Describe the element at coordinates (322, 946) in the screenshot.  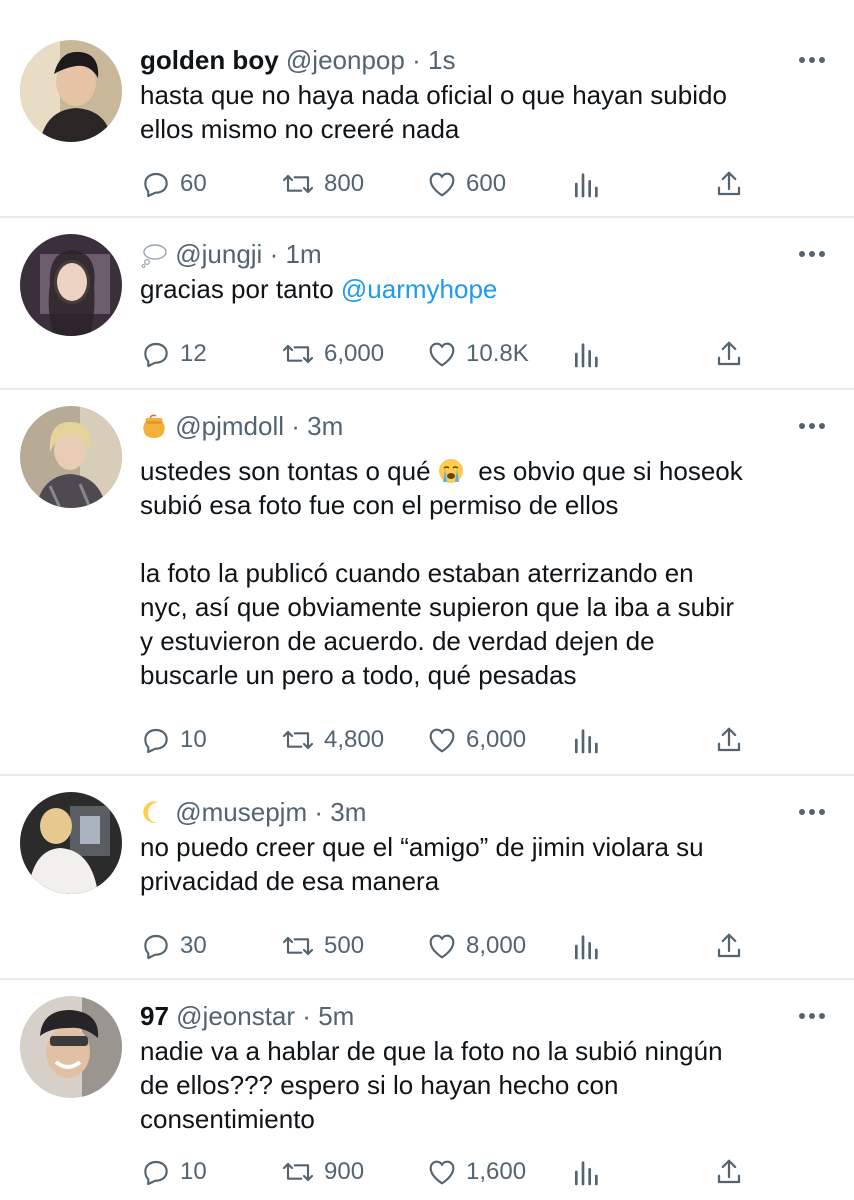
I see `retweet-button: 500` at that location.